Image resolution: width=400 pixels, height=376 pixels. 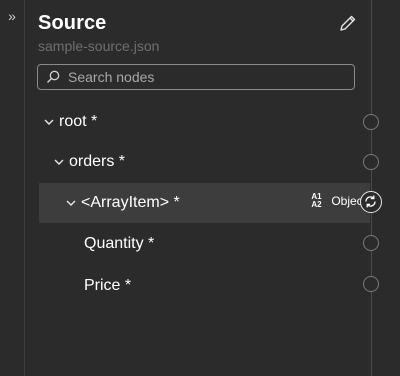 What do you see at coordinates (338, 201) in the screenshot?
I see `type-badge: A1 A2 Object` at bounding box center [338, 201].